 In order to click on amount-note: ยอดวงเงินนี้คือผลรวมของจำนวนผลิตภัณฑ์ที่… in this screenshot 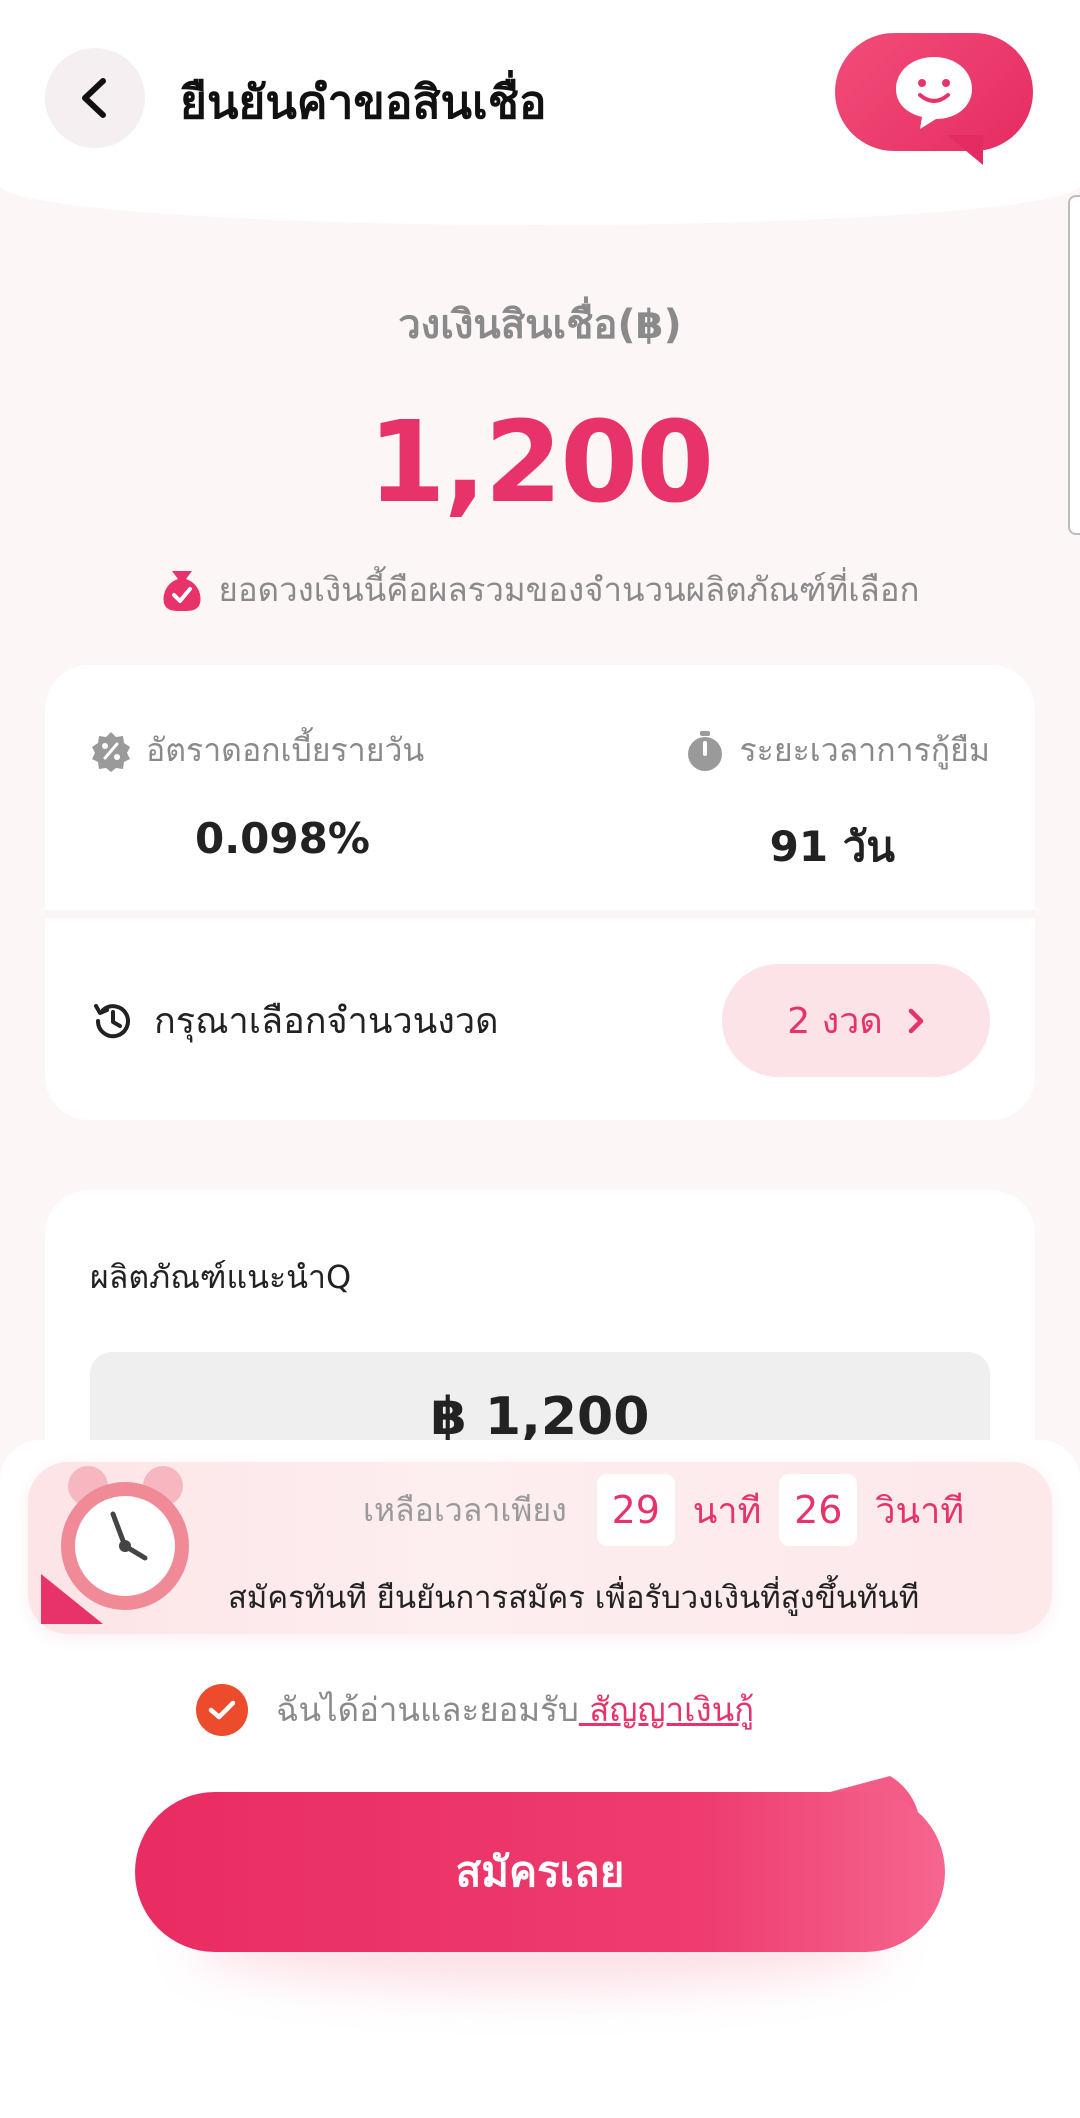, I will do `click(540, 589)`.